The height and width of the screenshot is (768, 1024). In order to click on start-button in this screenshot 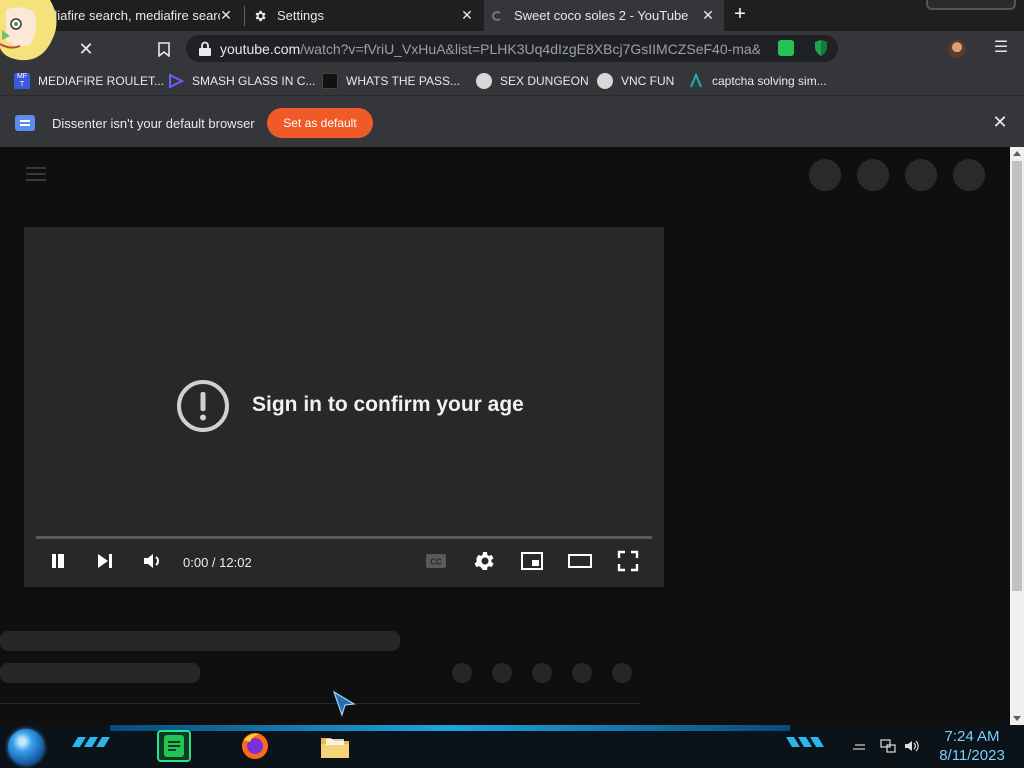, I will do `click(26, 747)`.